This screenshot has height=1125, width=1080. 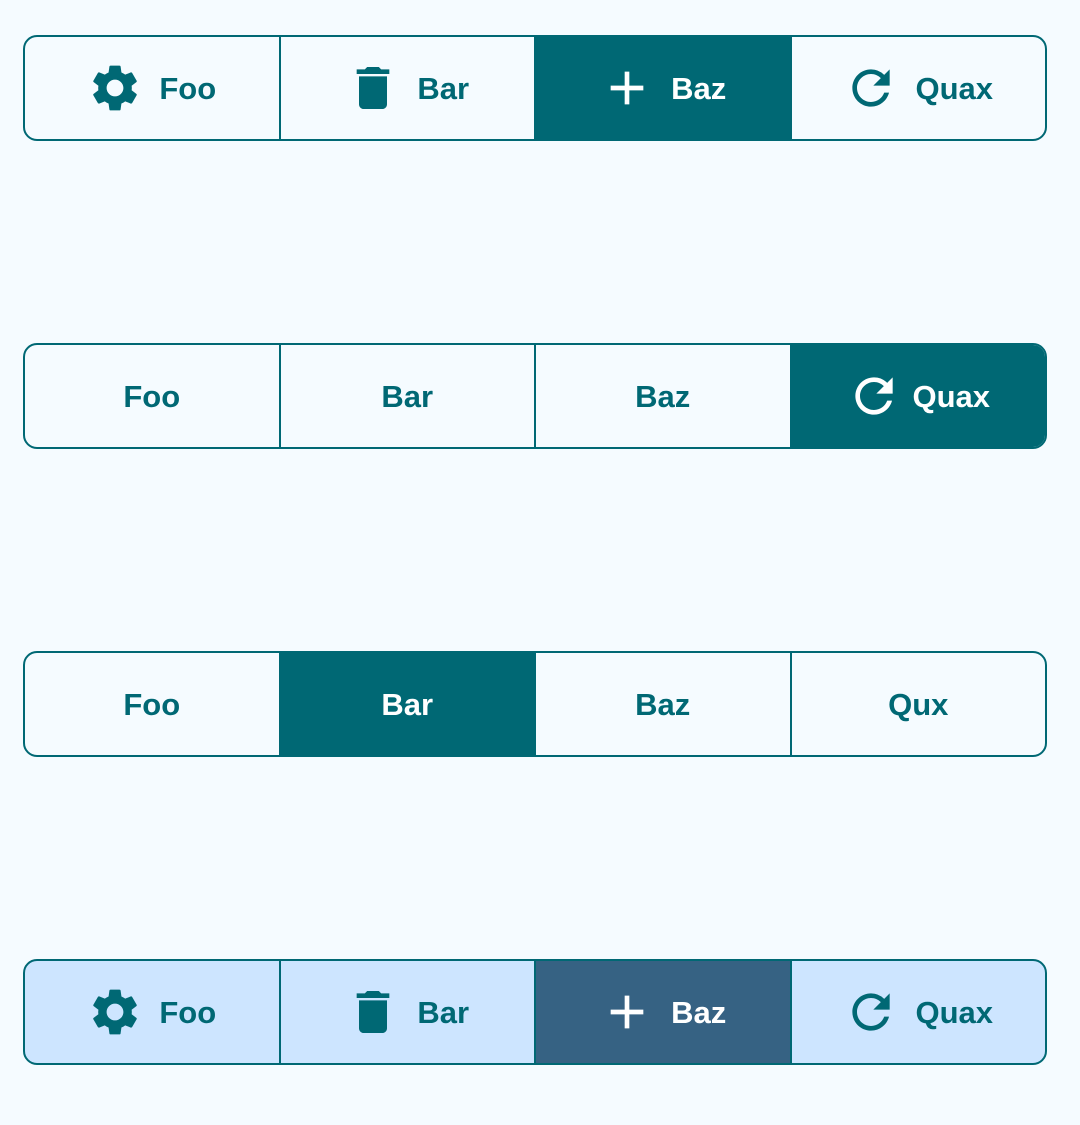 I want to click on segment-qux-button: Qux, so click(x=917, y=704).